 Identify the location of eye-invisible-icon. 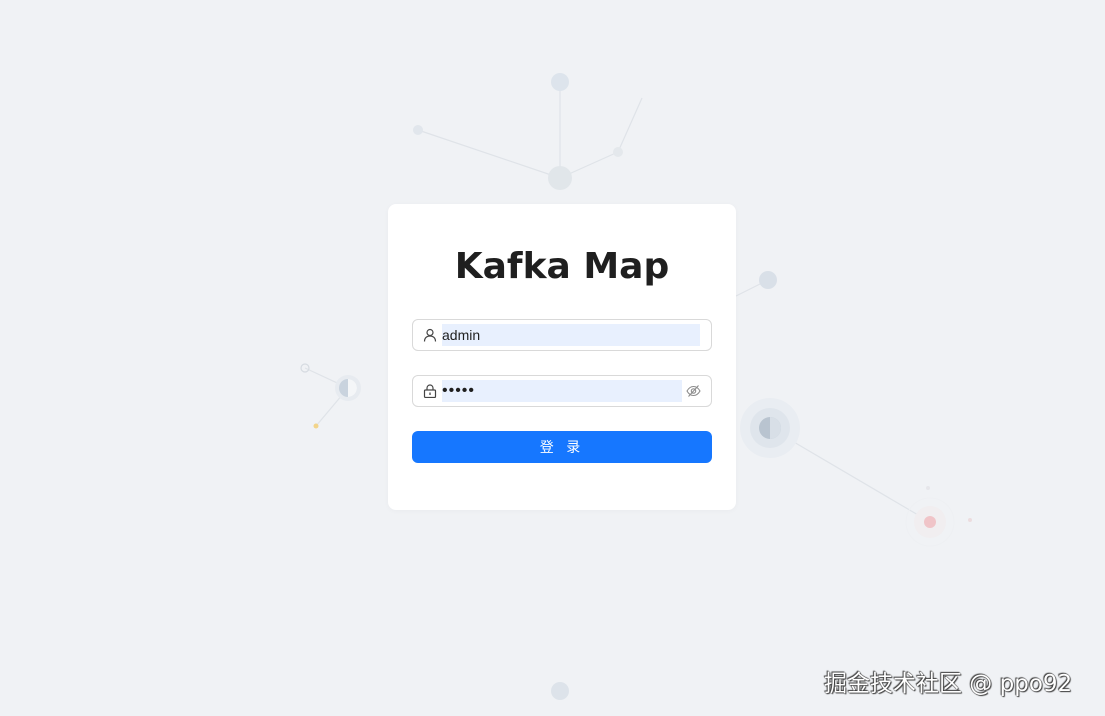
(693, 391).